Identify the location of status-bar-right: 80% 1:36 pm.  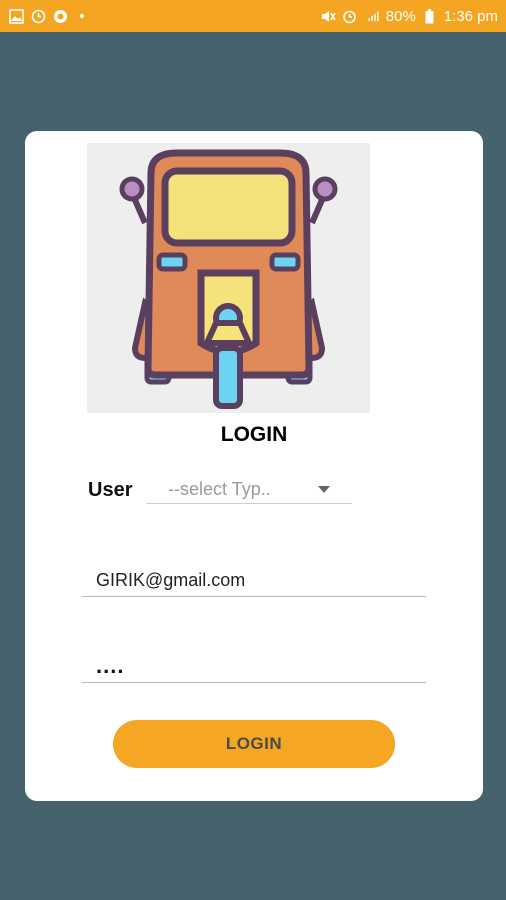
(409, 16).